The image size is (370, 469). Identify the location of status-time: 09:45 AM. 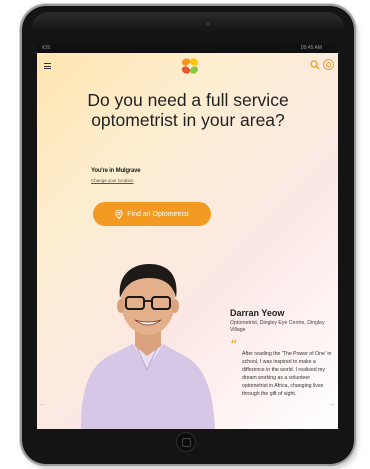
(311, 48).